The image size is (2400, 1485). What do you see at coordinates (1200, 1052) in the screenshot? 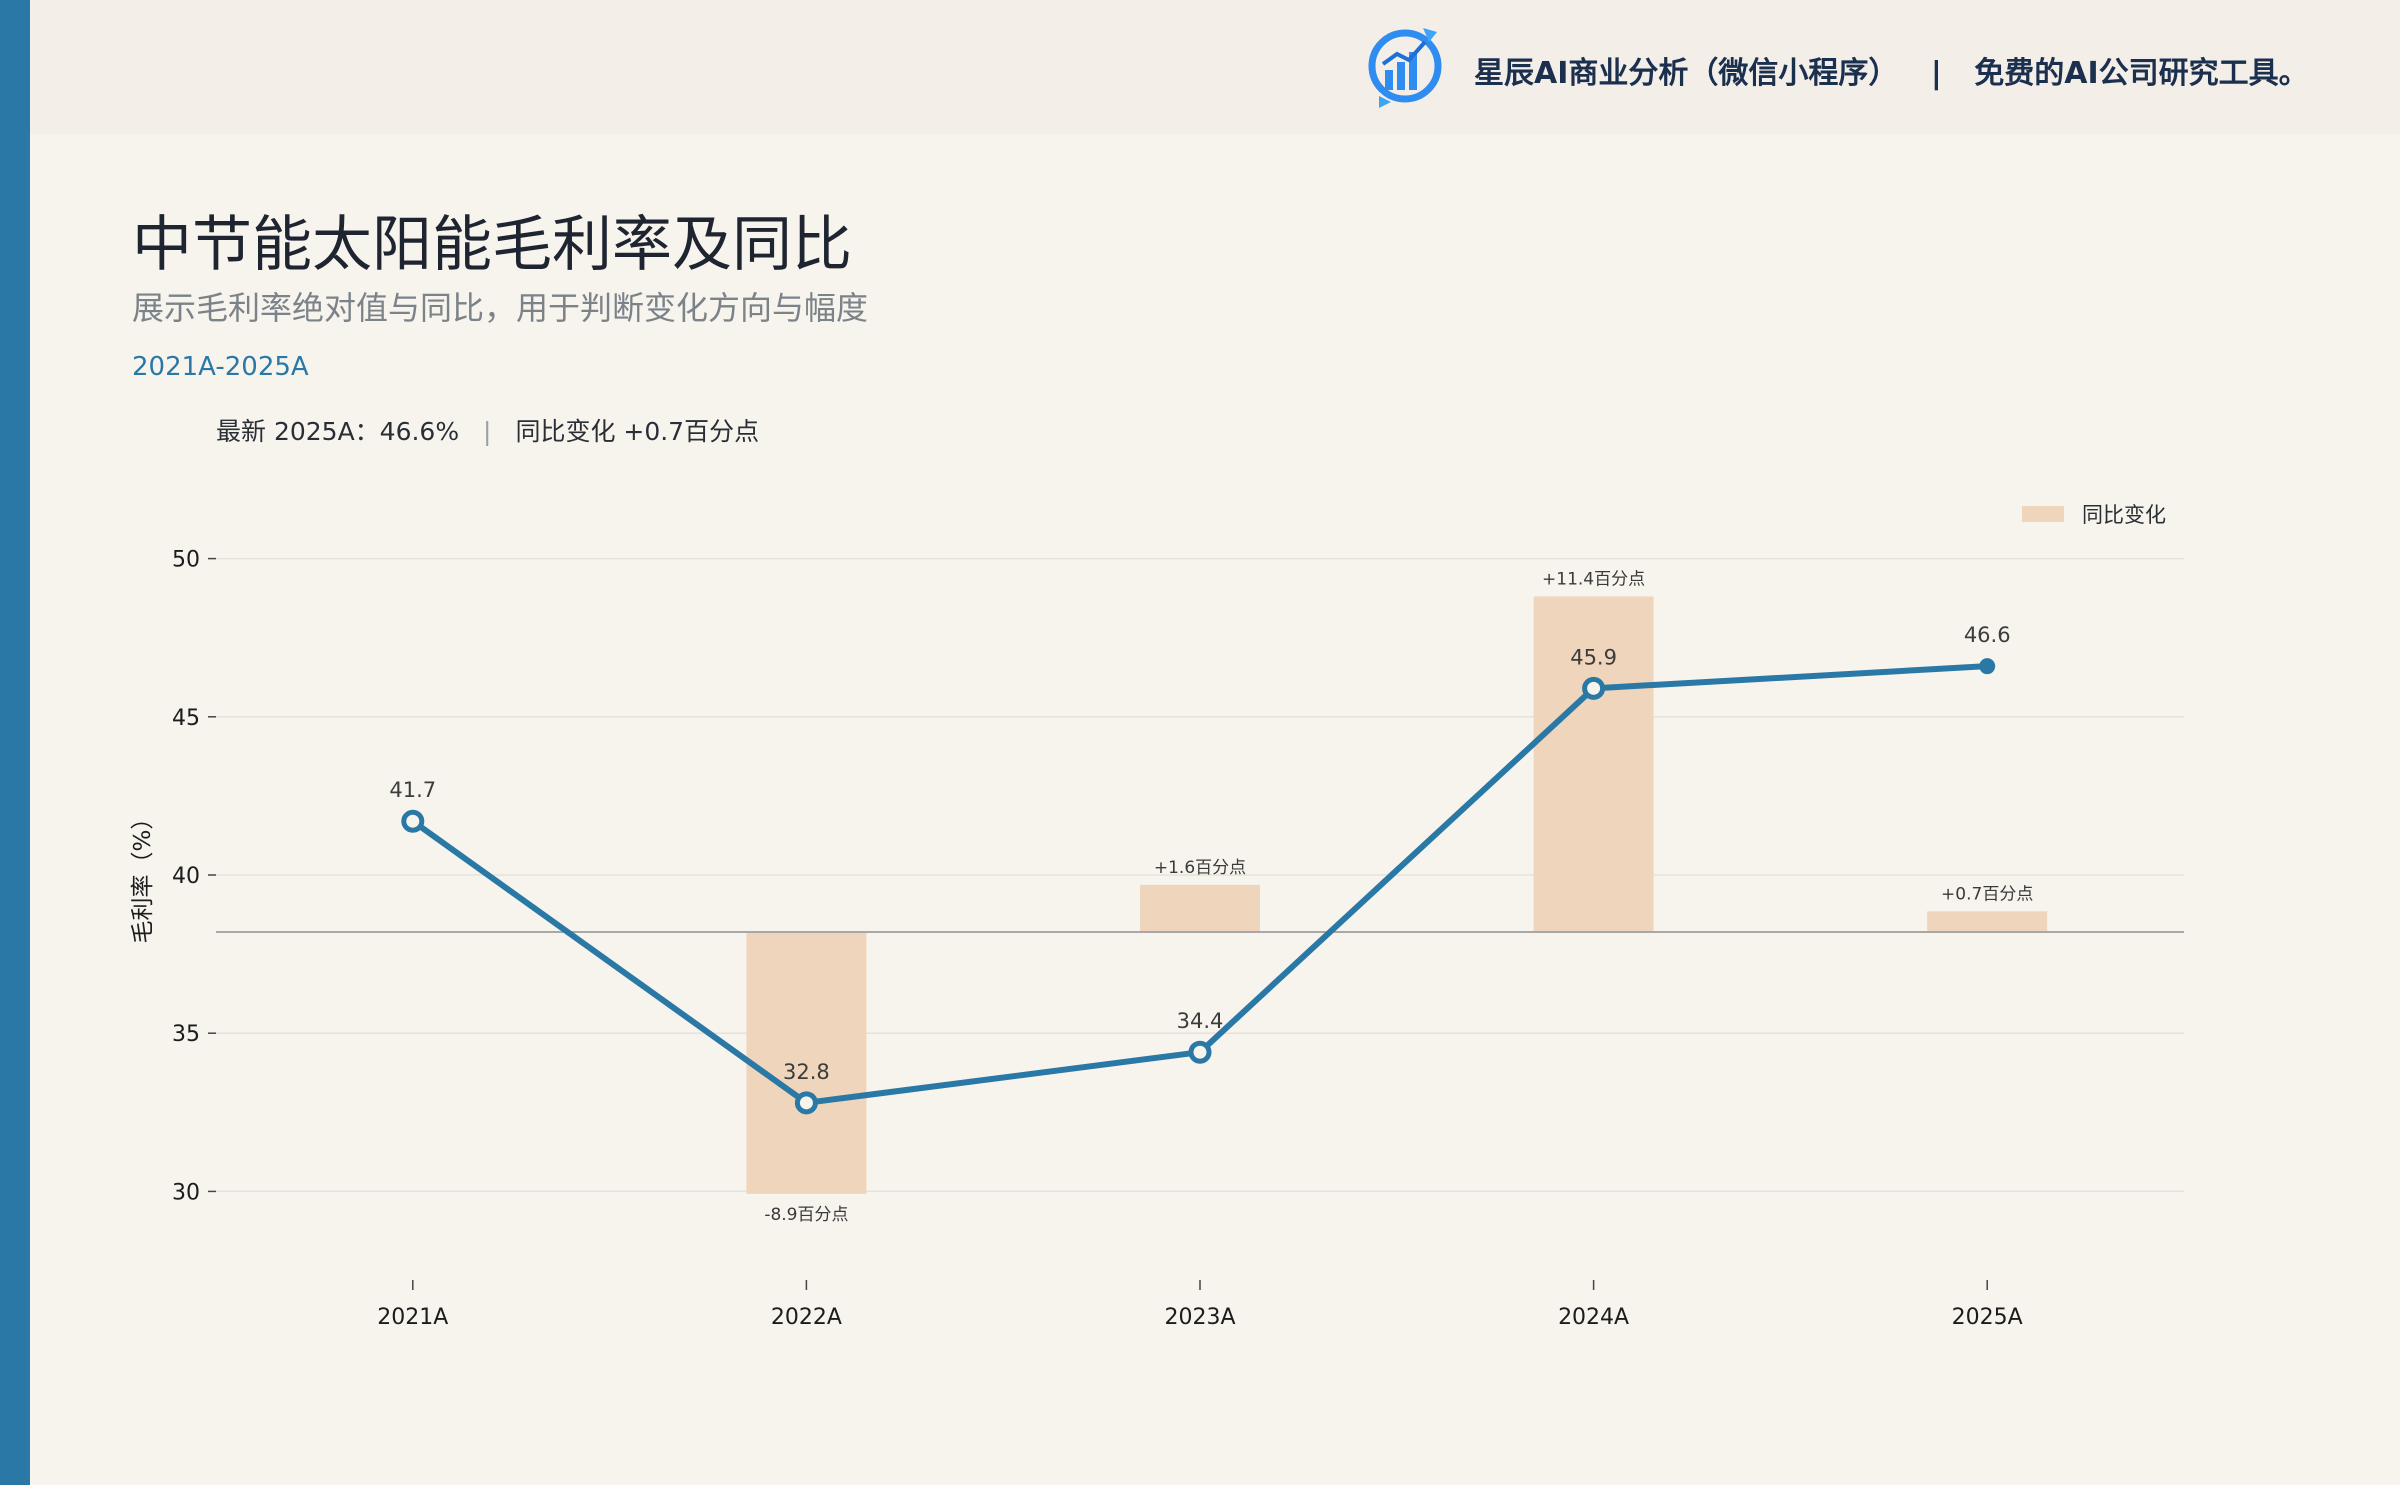
I see `point-2023A` at bounding box center [1200, 1052].